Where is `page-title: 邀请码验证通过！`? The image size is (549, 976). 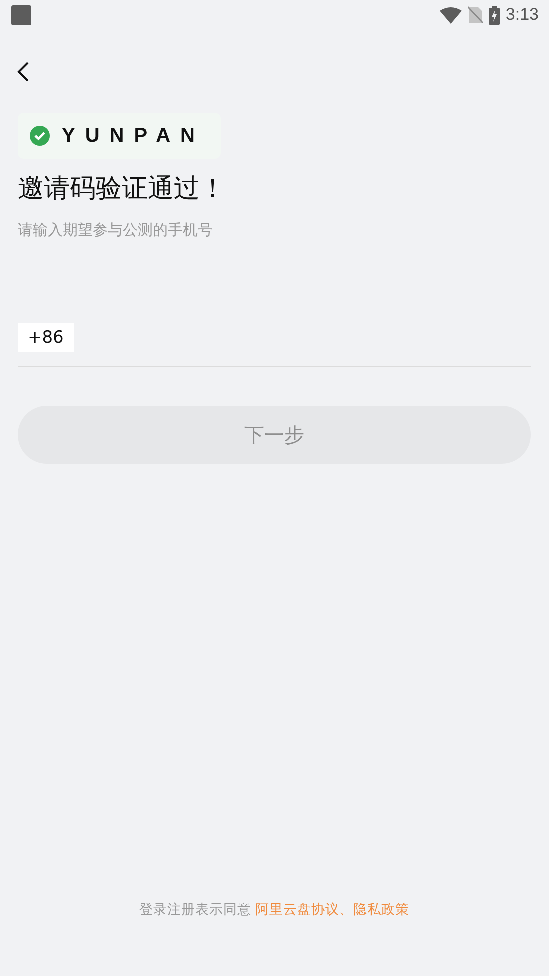 page-title: 邀请码验证通过！ is located at coordinates (122, 189).